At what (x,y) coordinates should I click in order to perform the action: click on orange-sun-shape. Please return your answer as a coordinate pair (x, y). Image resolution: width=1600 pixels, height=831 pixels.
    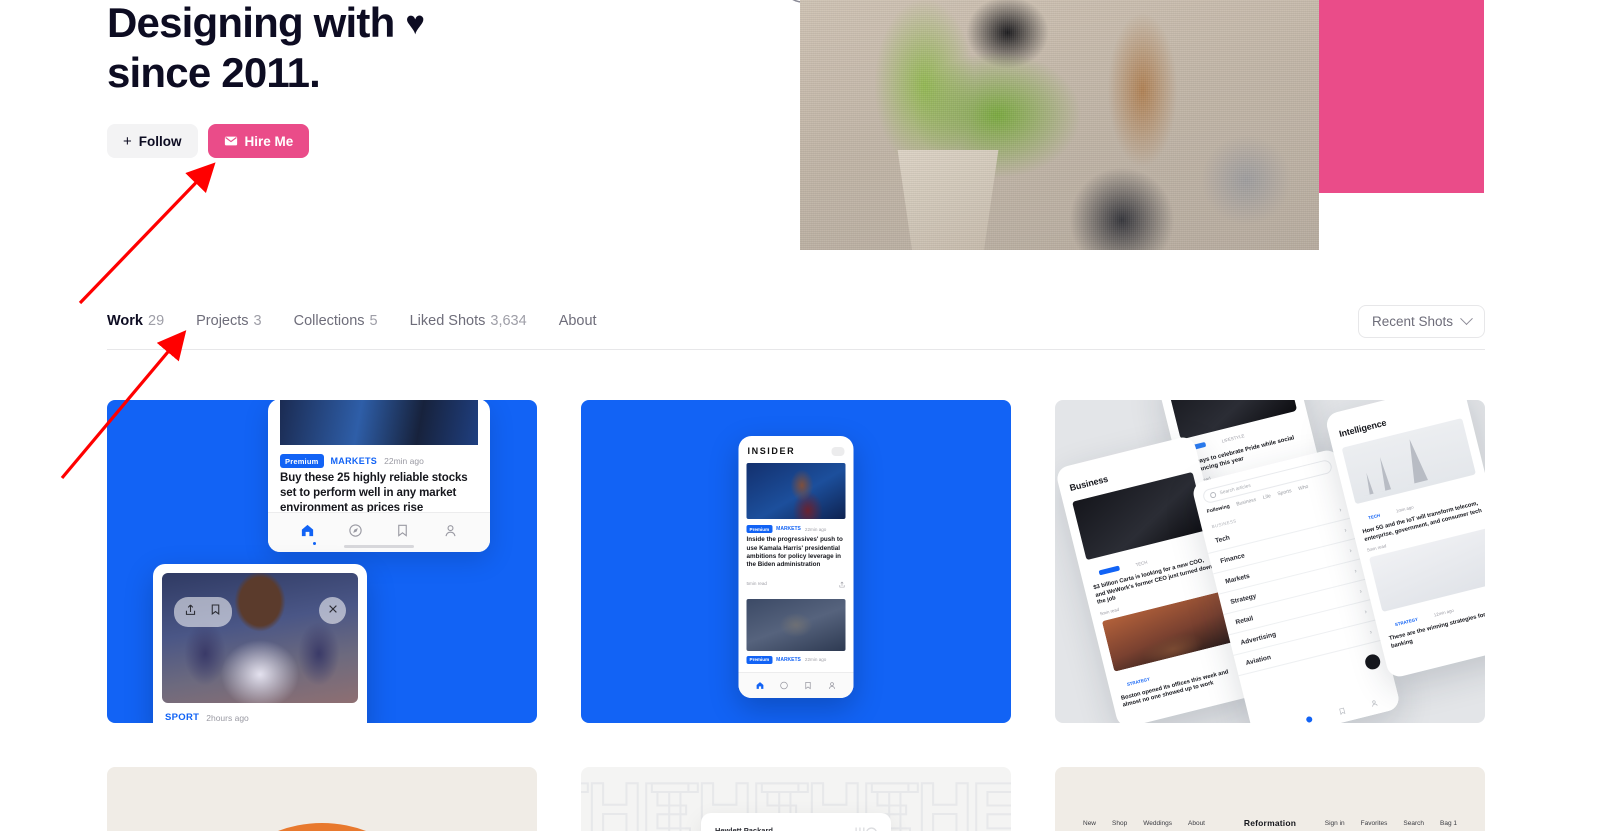
    Looking at the image, I should click on (322, 827).